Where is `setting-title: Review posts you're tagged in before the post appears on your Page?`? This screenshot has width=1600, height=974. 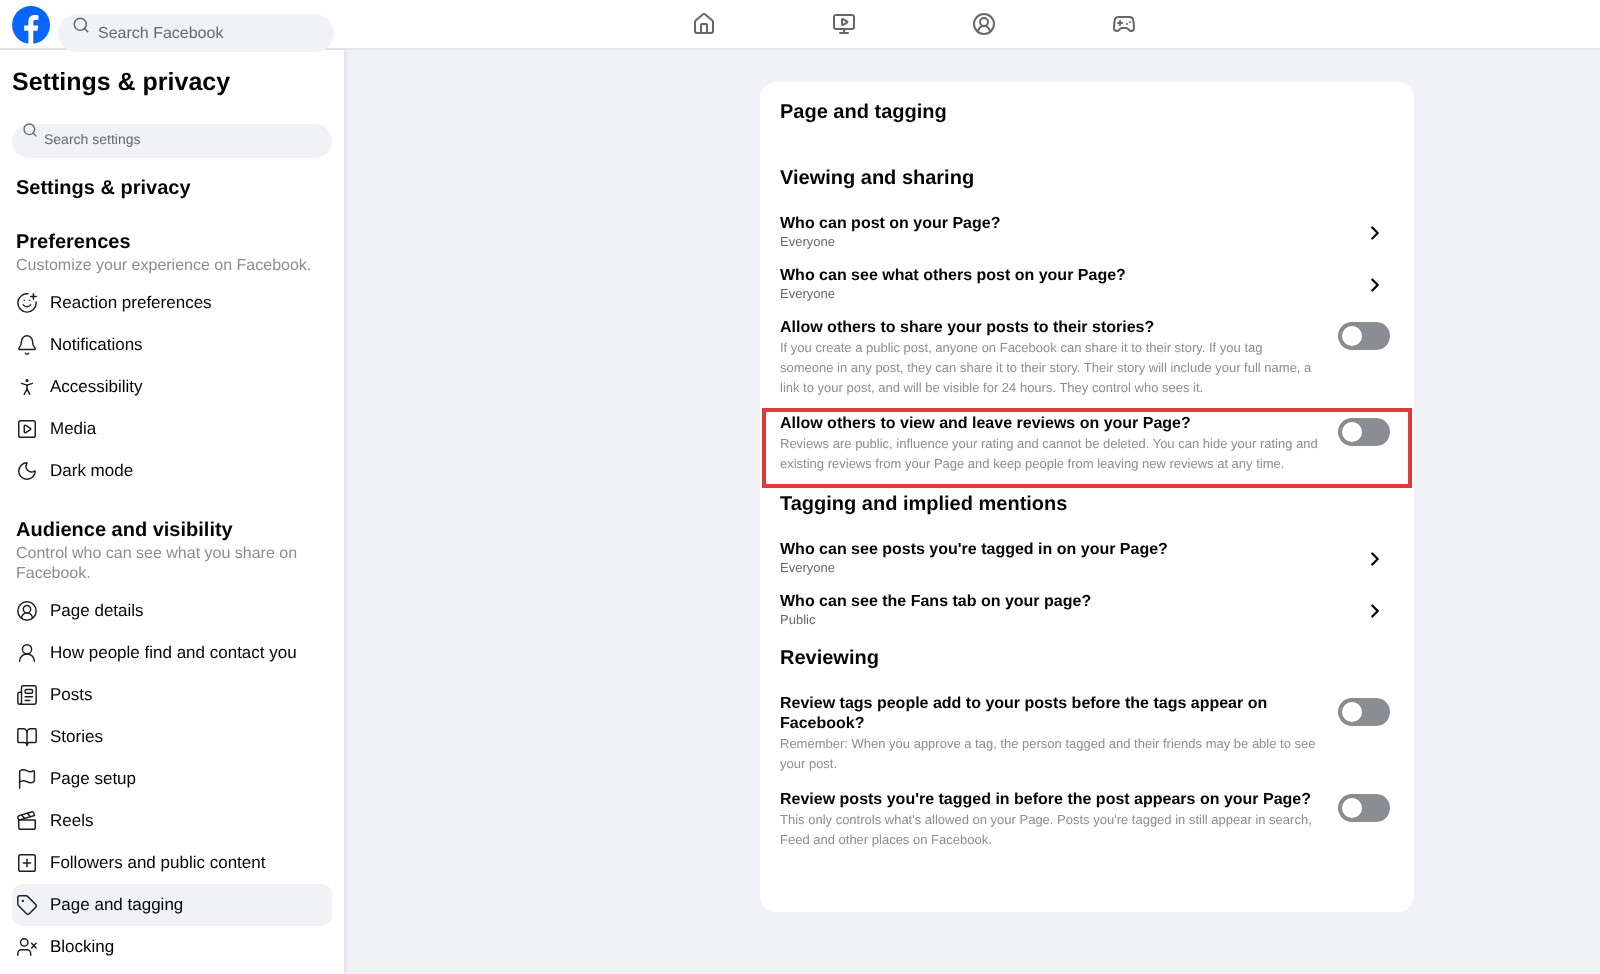 setting-title: Review posts you're tagged in before the post appears on your Page? is located at coordinates (1047, 800).